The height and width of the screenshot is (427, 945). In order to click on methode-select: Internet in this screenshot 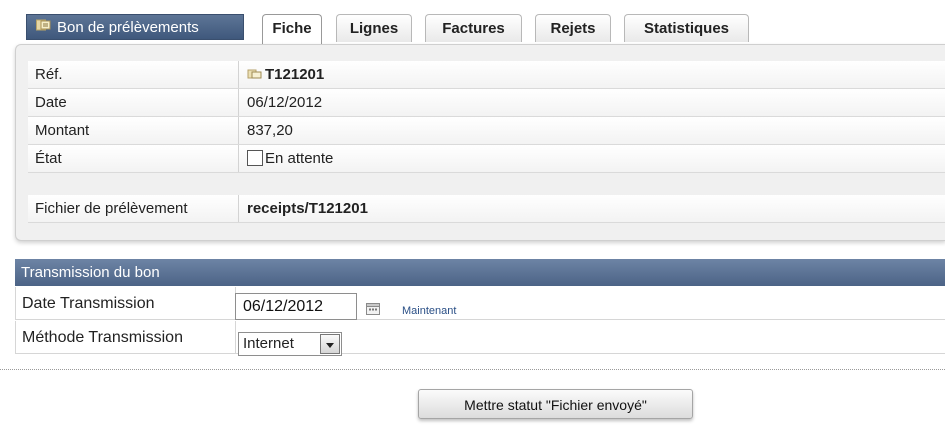, I will do `click(290, 344)`.